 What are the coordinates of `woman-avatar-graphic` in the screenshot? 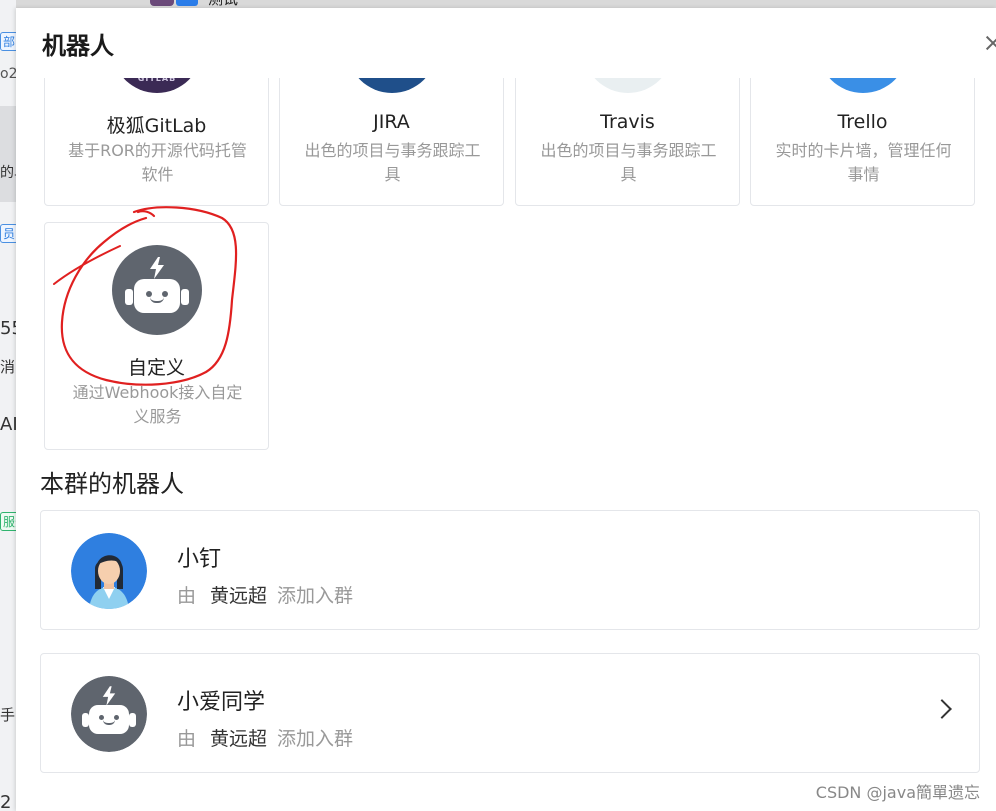 It's located at (109, 571).